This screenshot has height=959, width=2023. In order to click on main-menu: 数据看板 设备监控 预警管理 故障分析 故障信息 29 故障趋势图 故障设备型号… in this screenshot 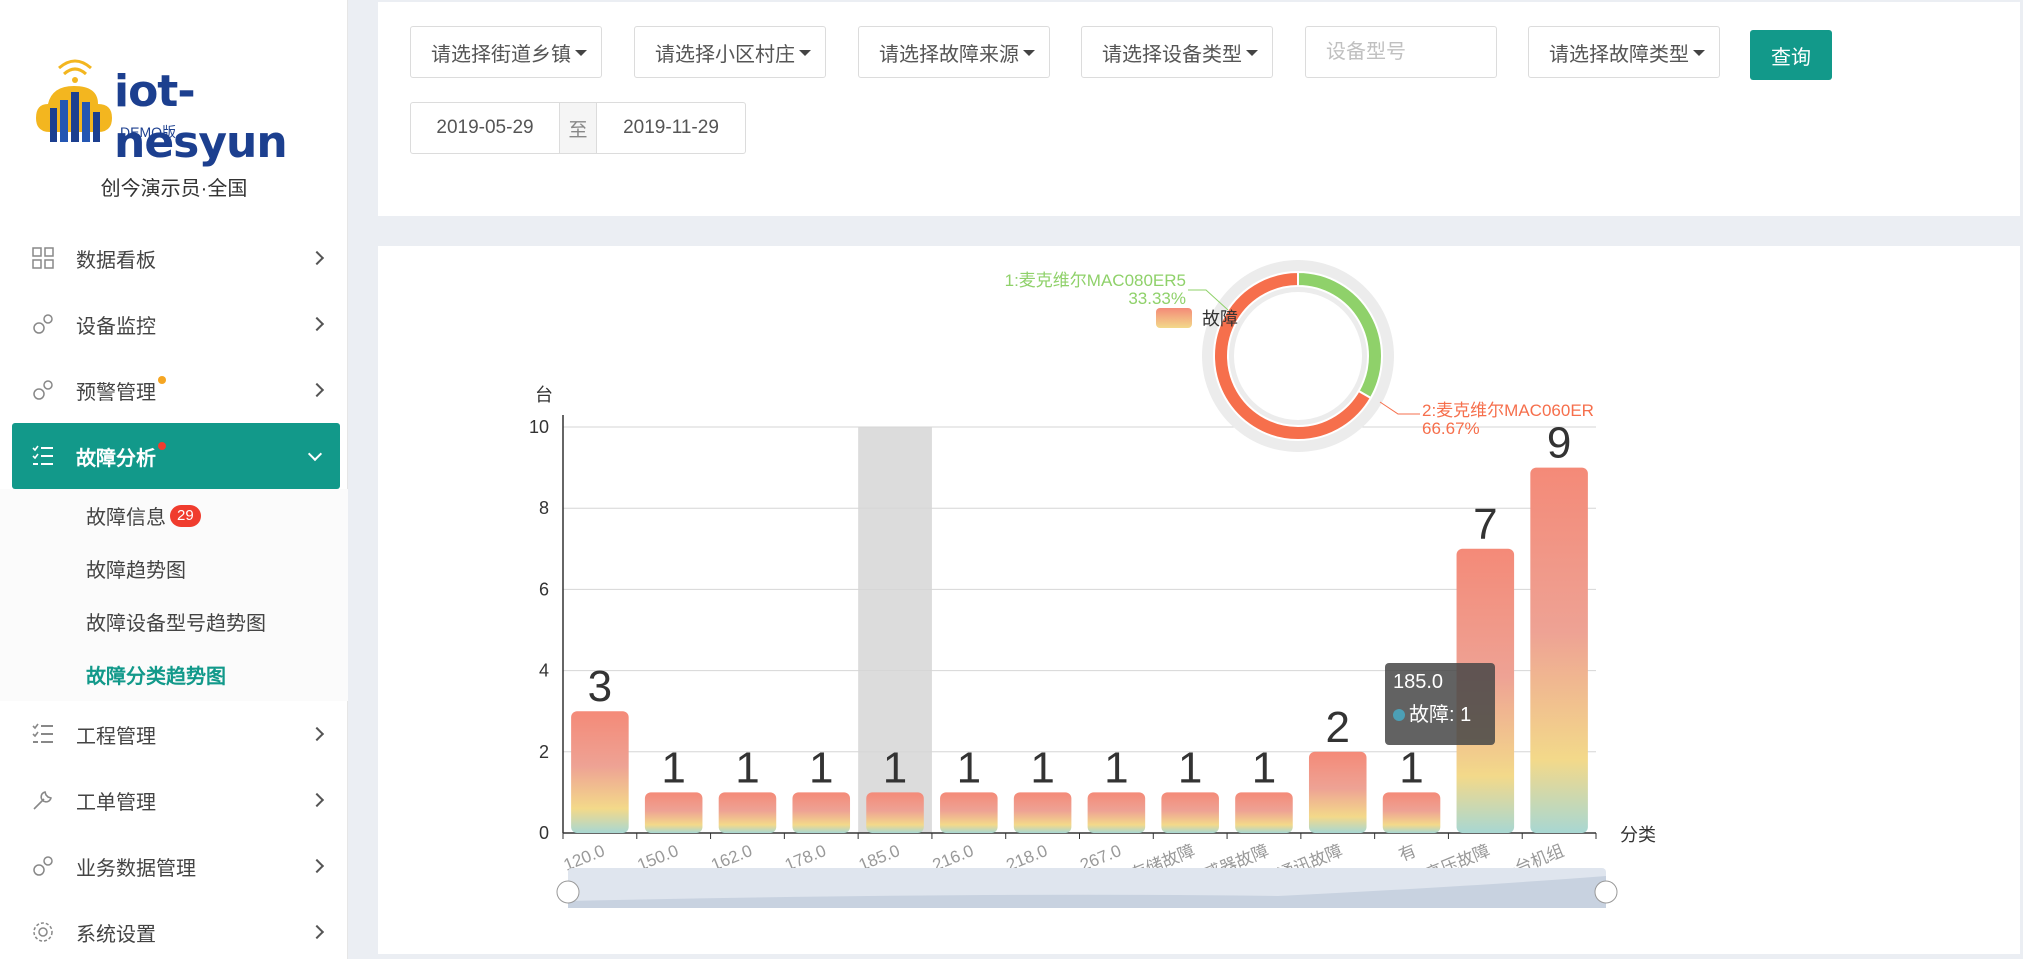, I will do `click(174, 592)`.